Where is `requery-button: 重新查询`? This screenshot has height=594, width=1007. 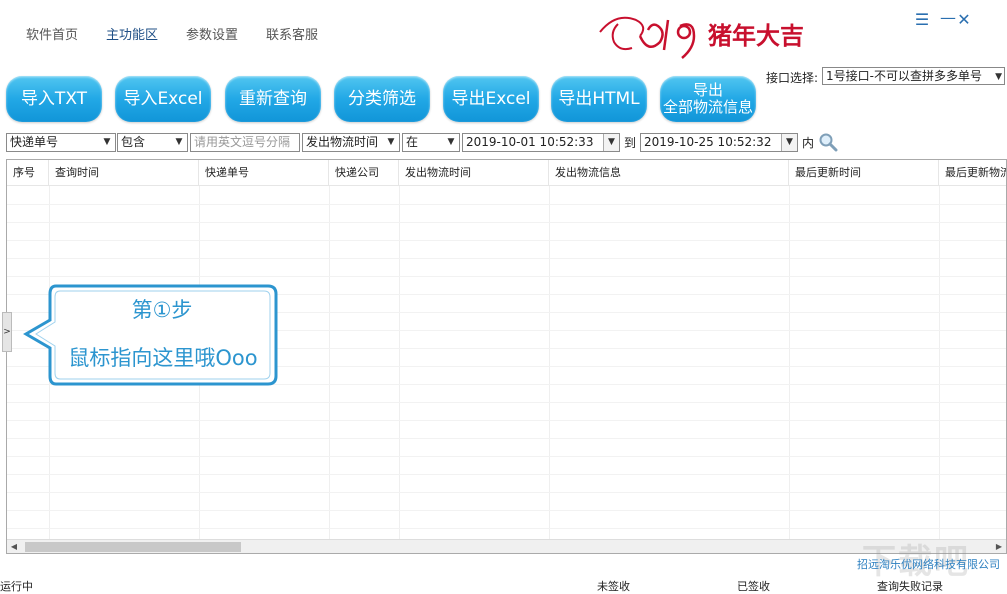 requery-button: 重新查询 is located at coordinates (273, 99).